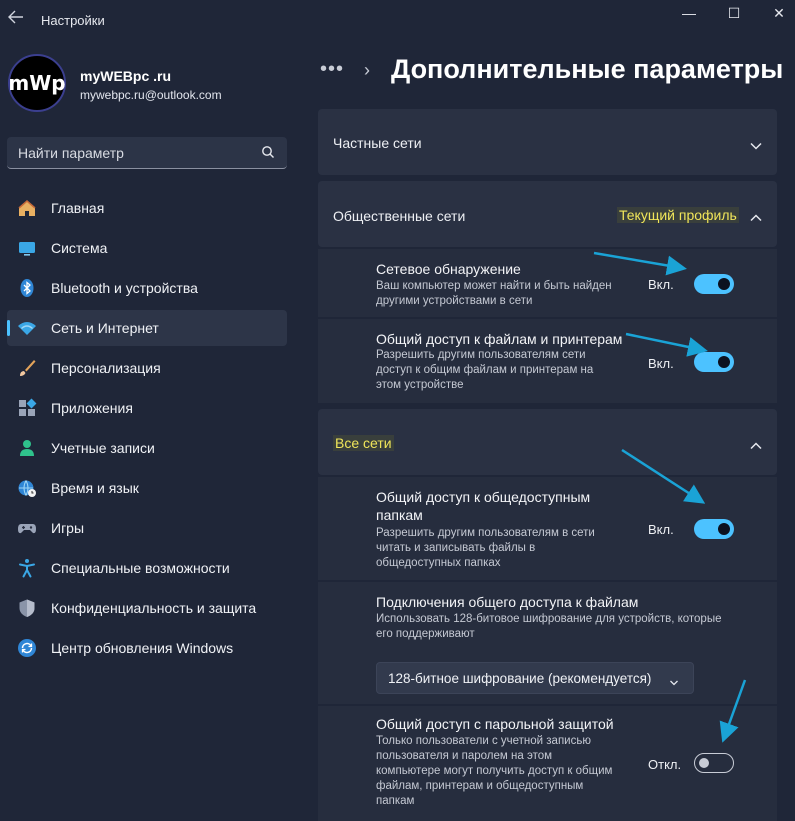  What do you see at coordinates (547, 142) in the screenshot?
I see `section-private-networks: Частные сети` at bounding box center [547, 142].